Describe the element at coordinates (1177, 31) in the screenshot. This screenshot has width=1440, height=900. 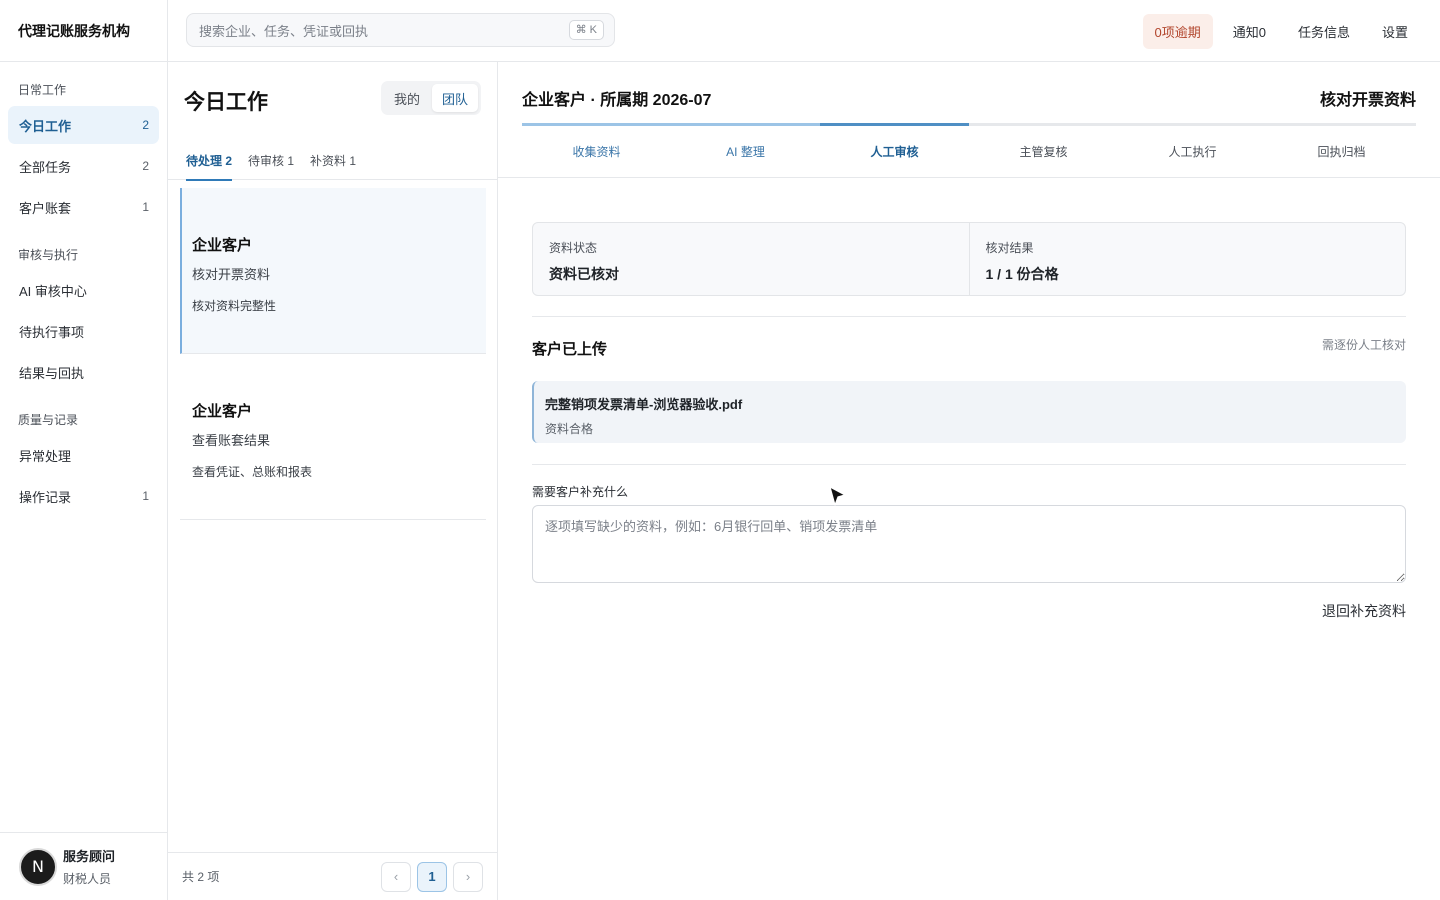
I see `overdue-button: 0项逾期` at that location.